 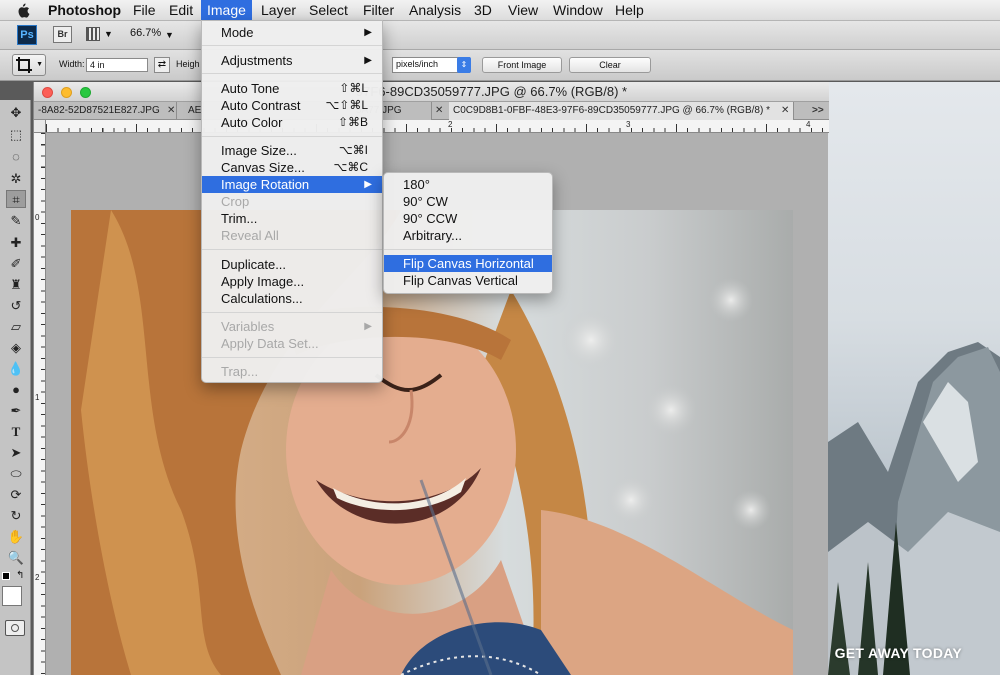 I want to click on bridge-button: Br, so click(x=62, y=34).